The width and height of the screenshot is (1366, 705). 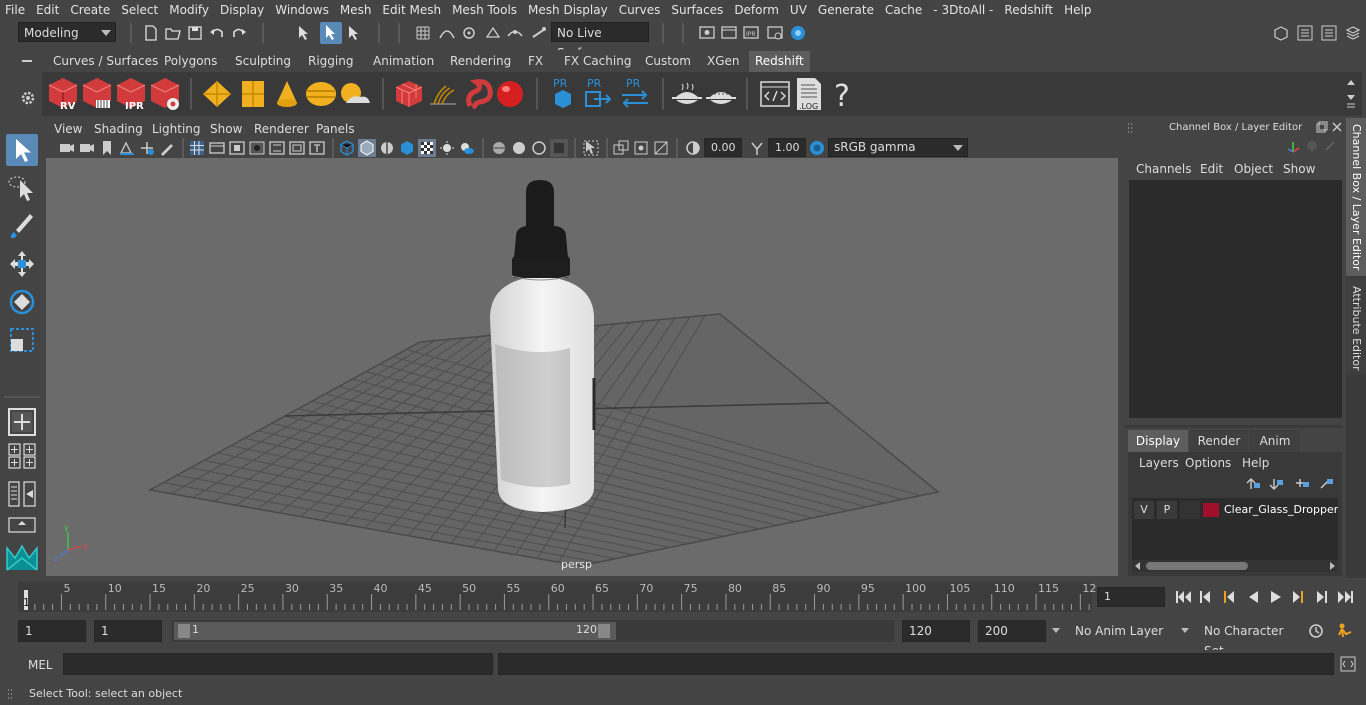 What do you see at coordinates (257, 148) in the screenshot?
I see `gate-mask-icon` at bounding box center [257, 148].